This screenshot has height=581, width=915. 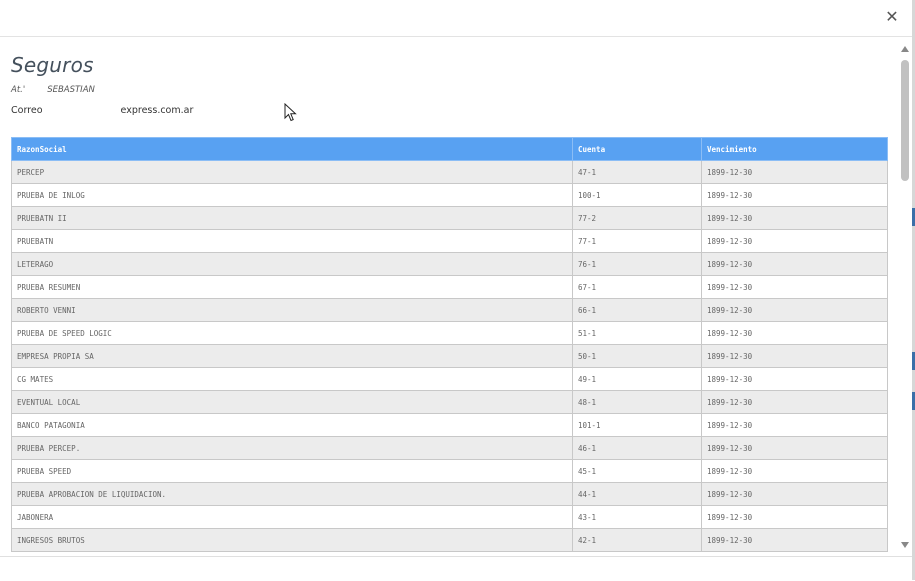 I want to click on attention-line: At.' SEBASTIAN, so click(x=53, y=90).